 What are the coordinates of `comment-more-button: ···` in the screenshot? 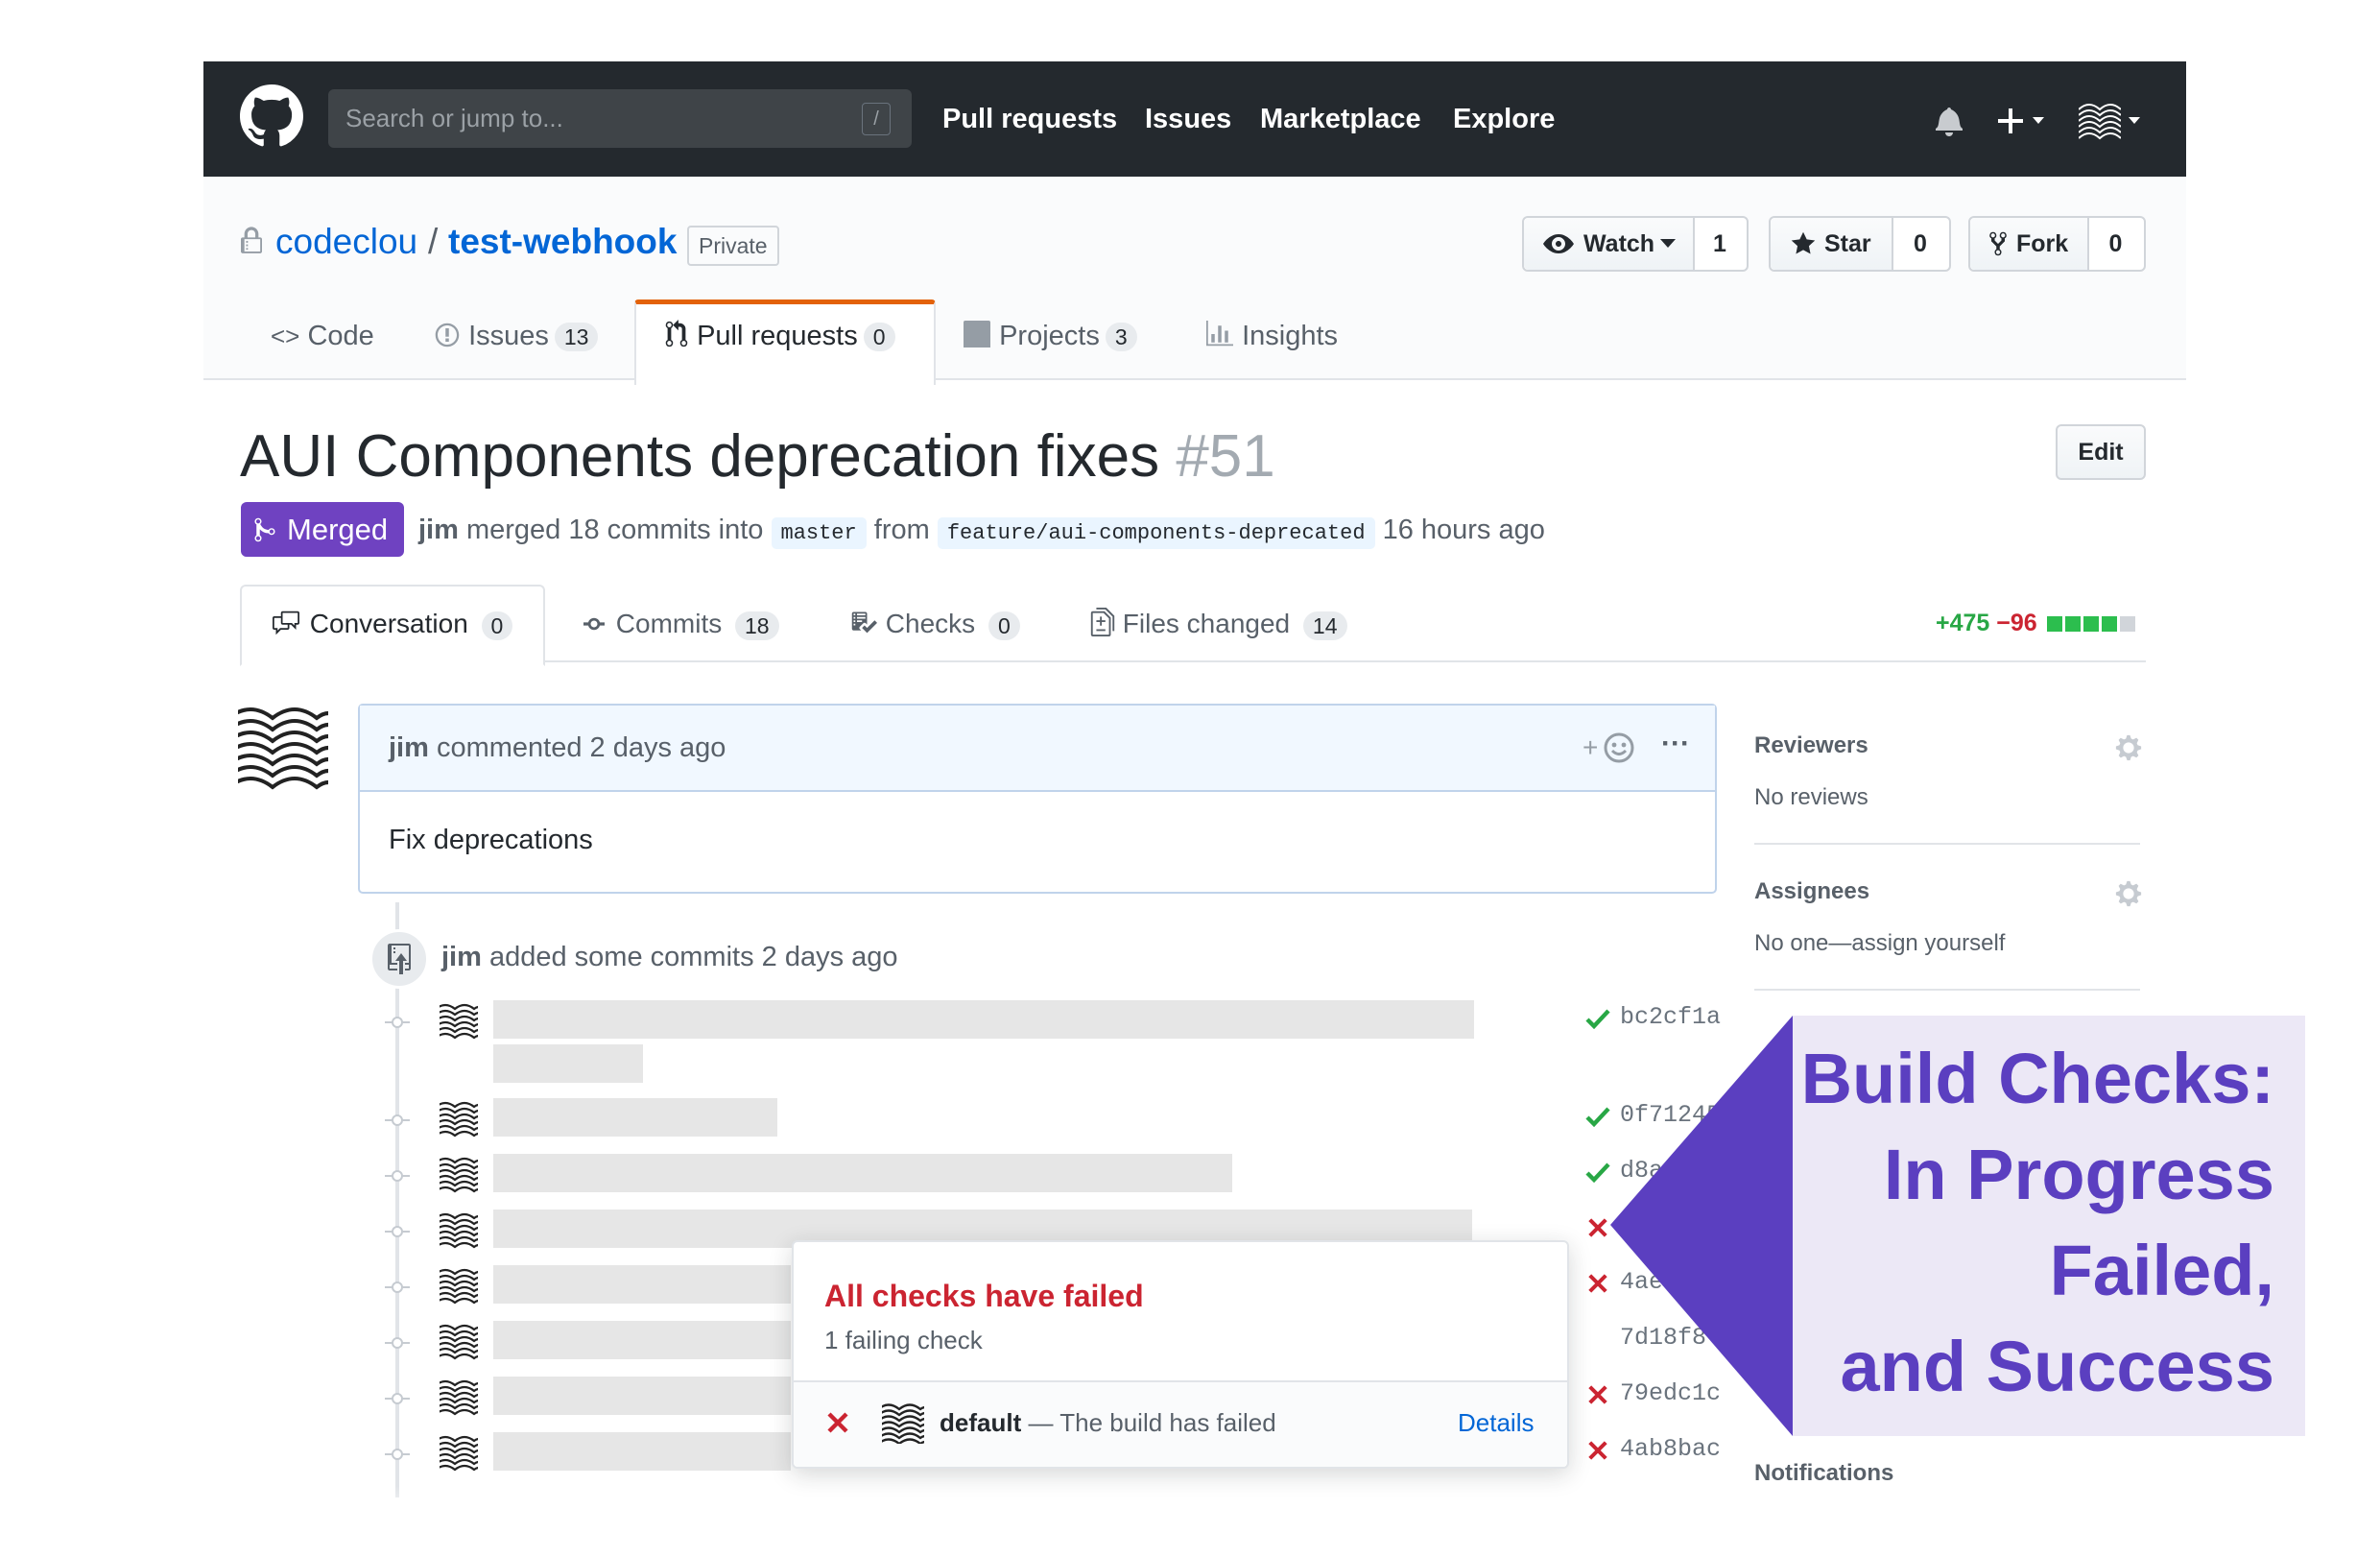 It's located at (1676, 744).